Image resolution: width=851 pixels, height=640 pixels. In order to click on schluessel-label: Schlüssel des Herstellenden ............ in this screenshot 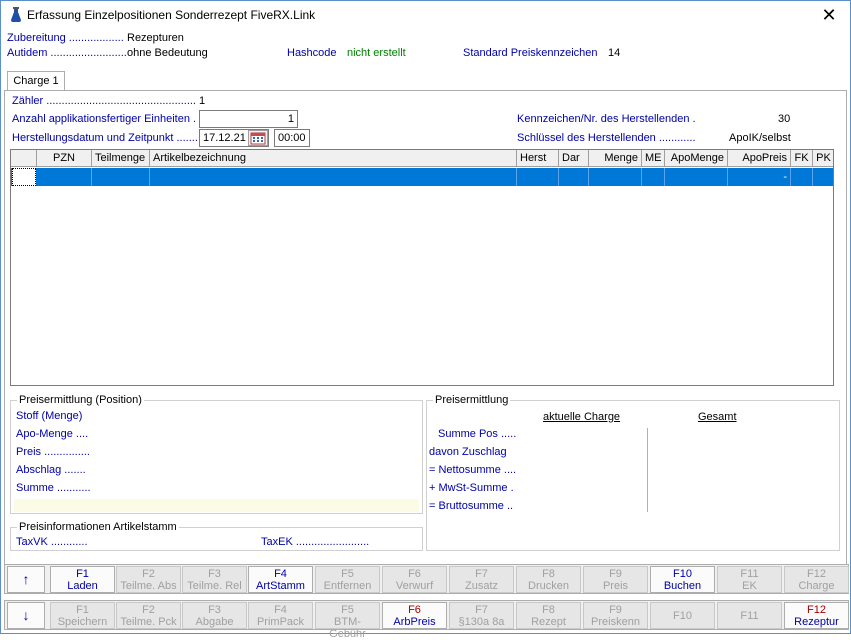, I will do `click(606, 138)`.